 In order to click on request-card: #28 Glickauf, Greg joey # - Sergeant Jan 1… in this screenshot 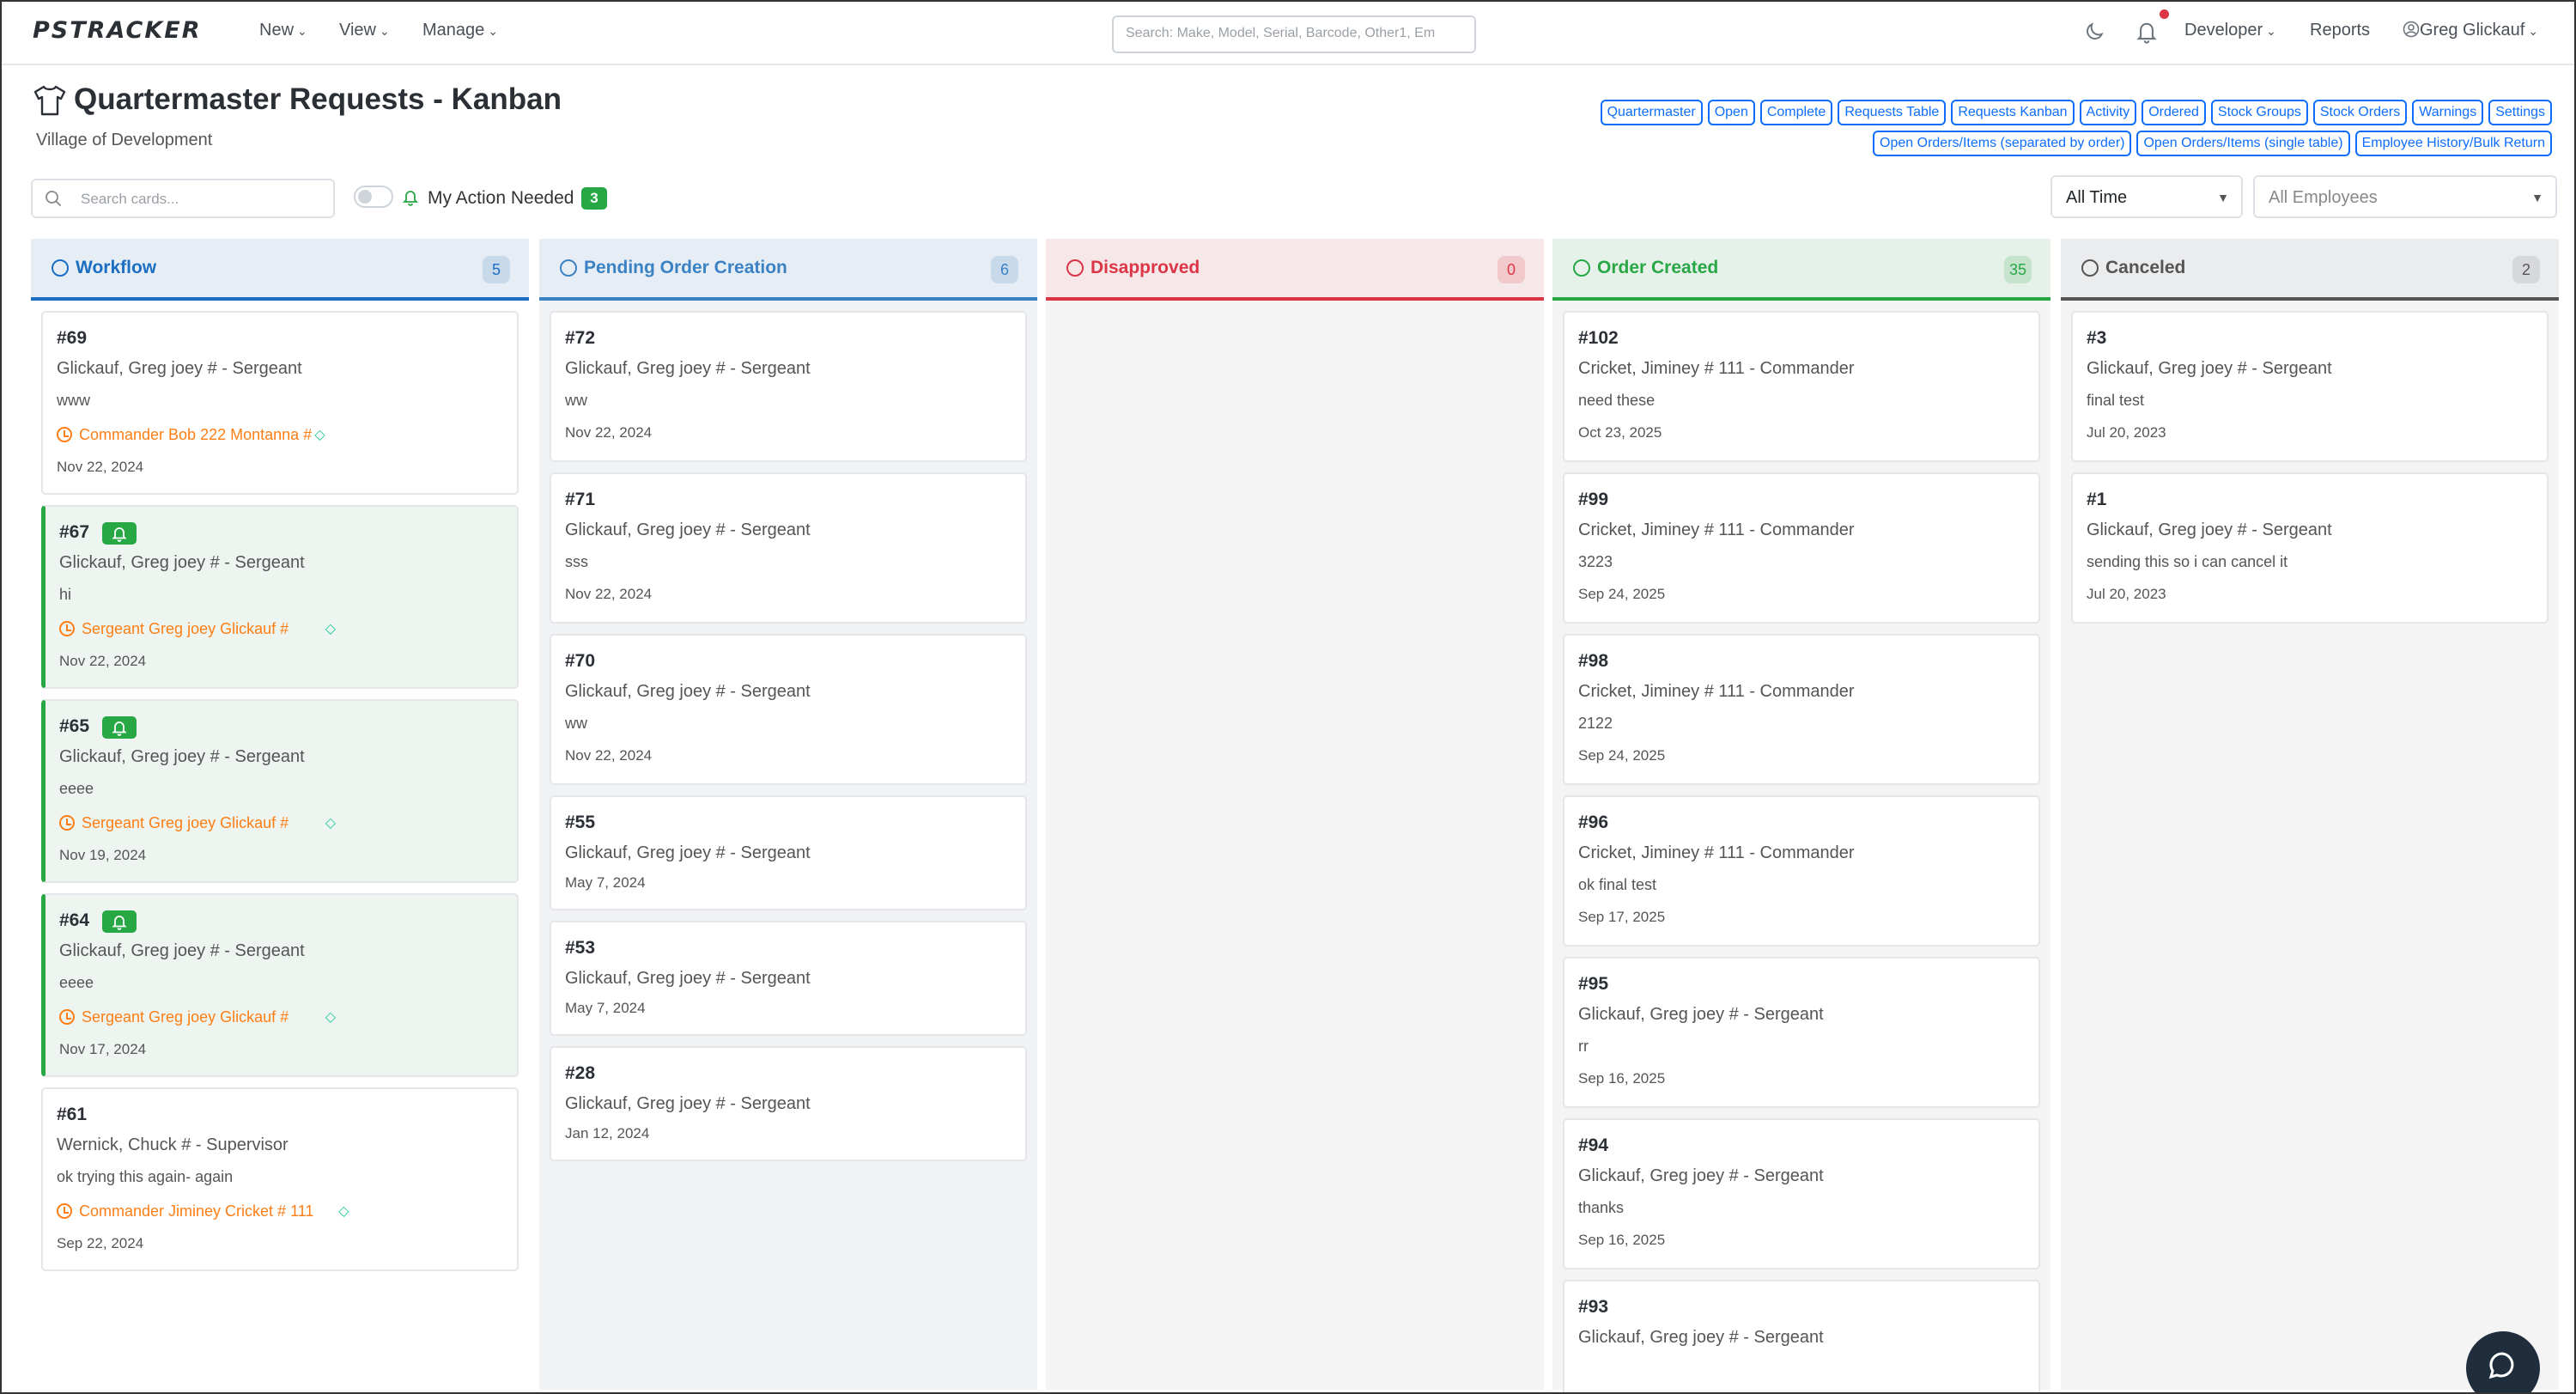, I will do `click(788, 1103)`.